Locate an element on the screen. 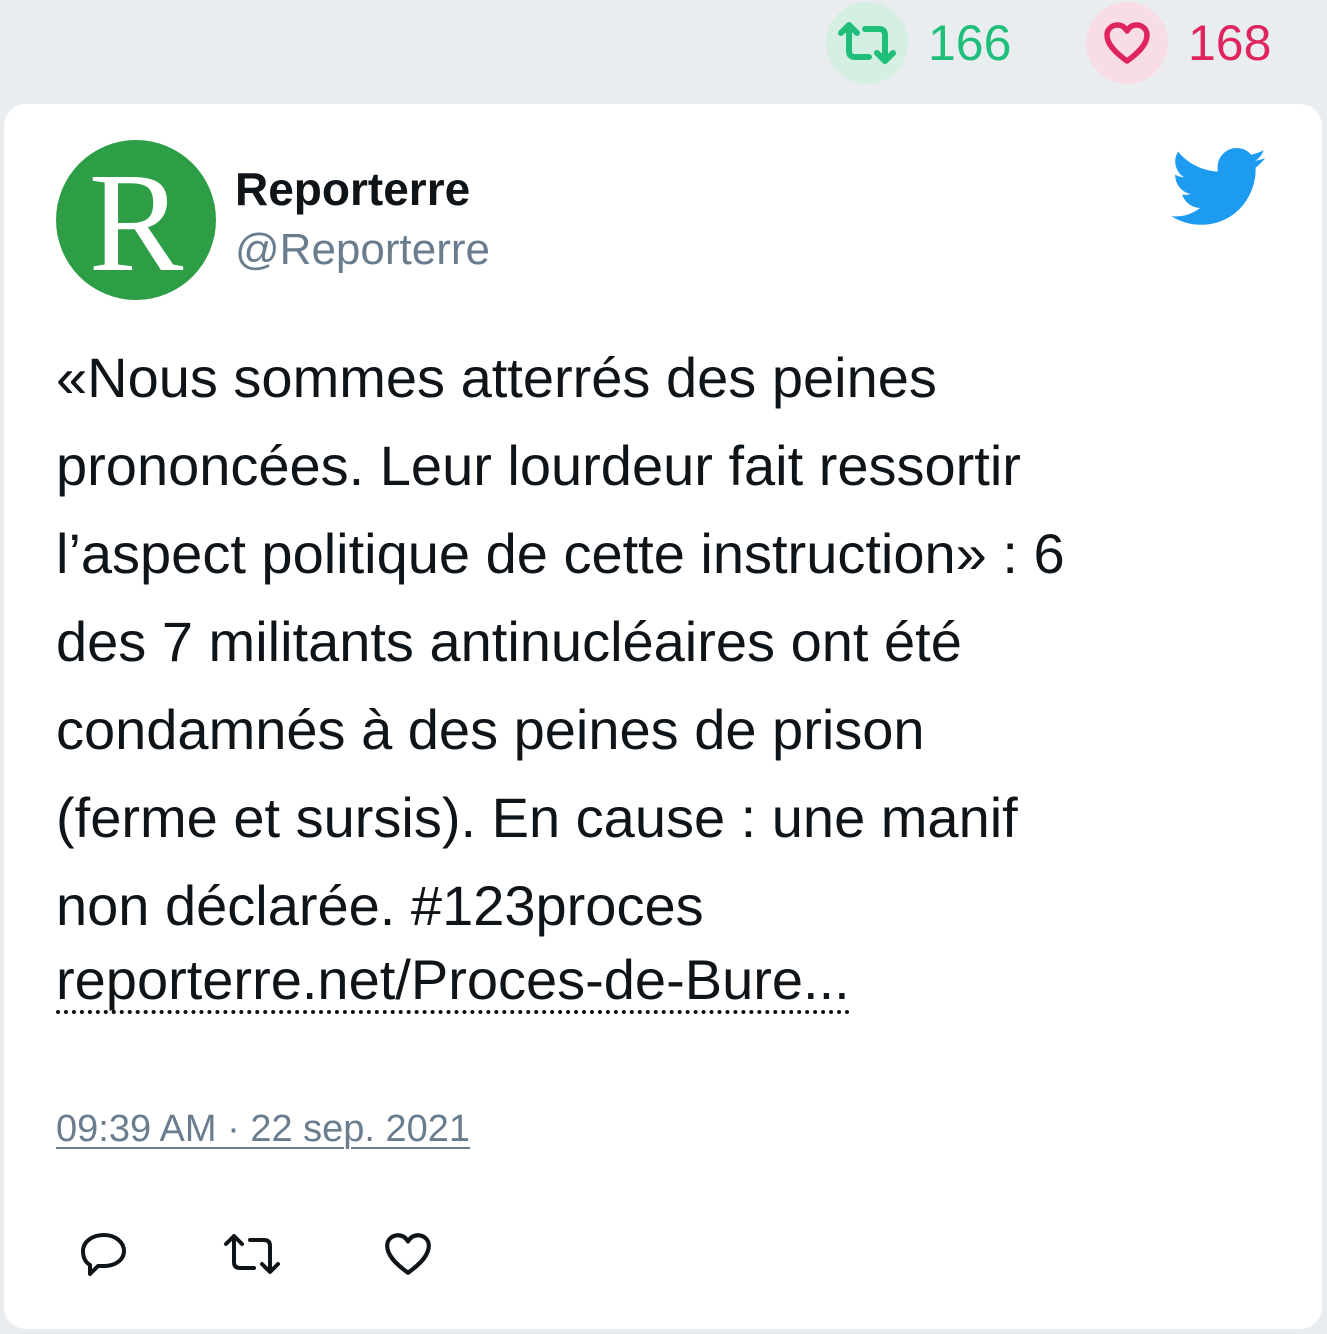 The width and height of the screenshot is (1327, 1334). engagement-stats: 166 168 is located at coordinates (663, 50).